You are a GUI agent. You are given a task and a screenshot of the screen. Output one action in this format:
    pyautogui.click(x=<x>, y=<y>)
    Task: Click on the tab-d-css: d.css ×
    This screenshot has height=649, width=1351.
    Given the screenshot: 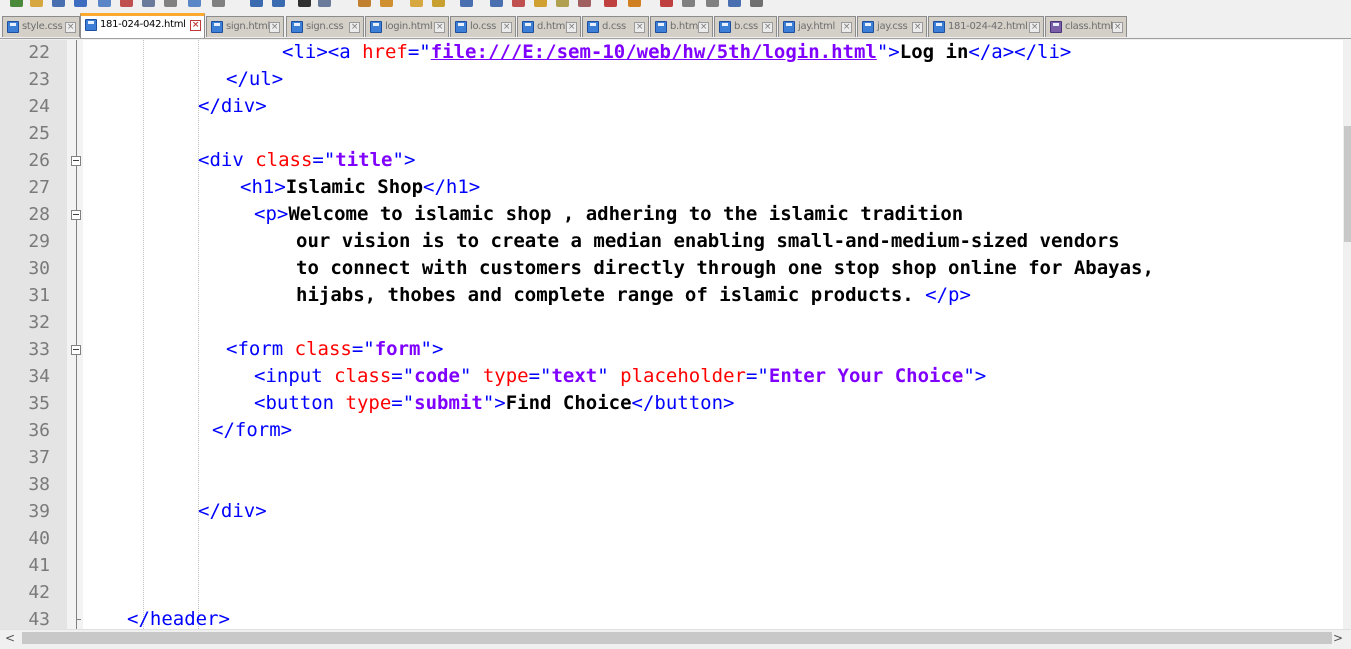 What is the action you would take?
    pyautogui.click(x=615, y=26)
    